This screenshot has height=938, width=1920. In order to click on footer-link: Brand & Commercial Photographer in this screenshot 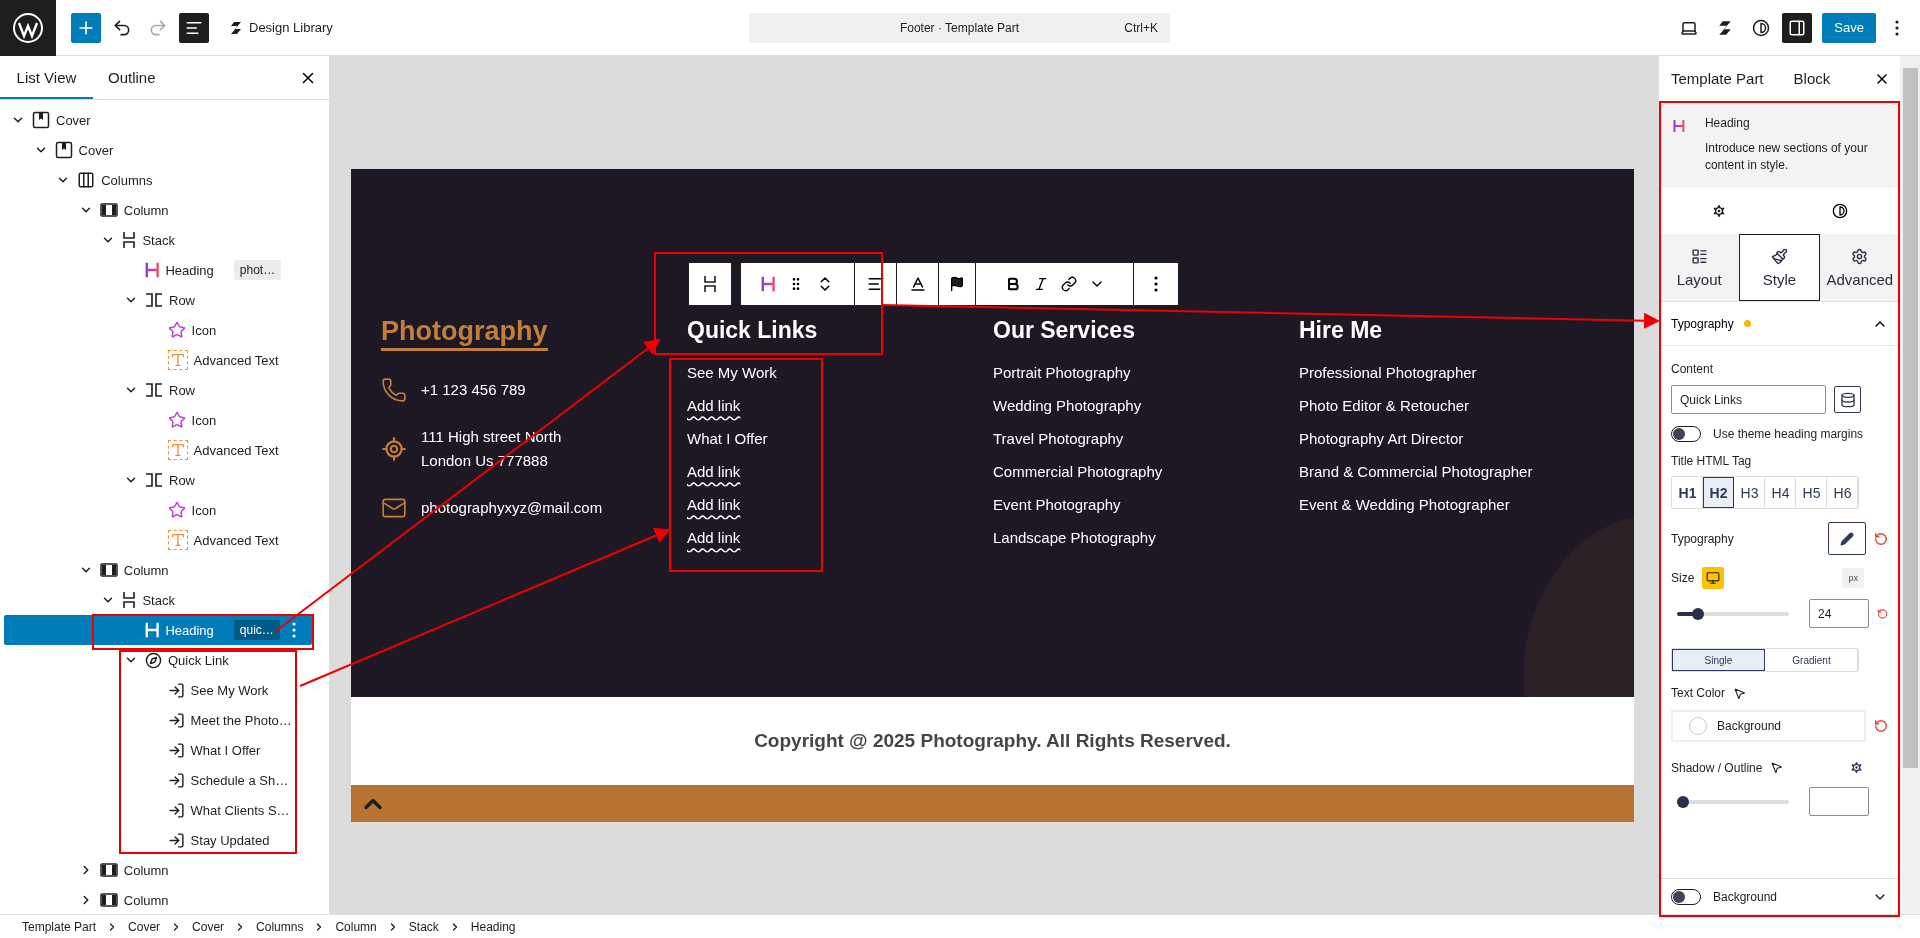, I will do `click(1416, 472)`.